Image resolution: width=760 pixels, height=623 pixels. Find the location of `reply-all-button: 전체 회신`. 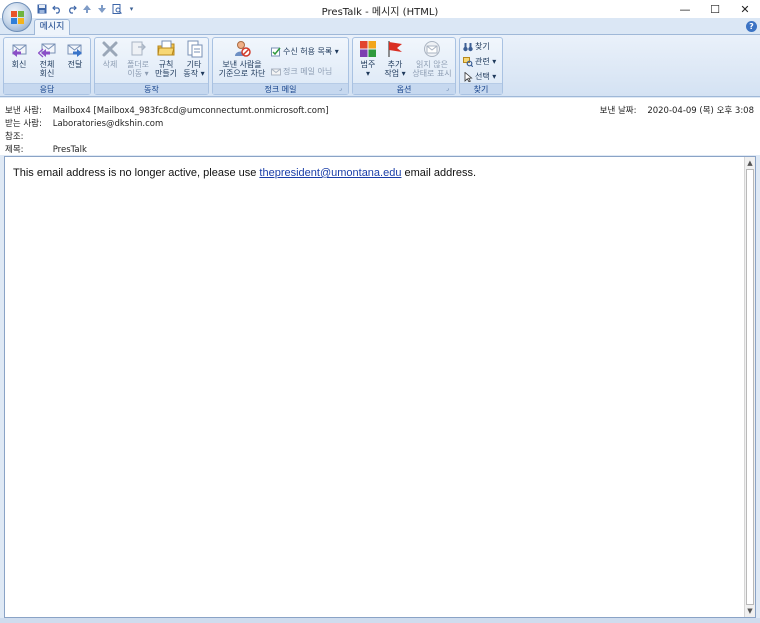

reply-all-button: 전체 회신 is located at coordinates (47, 59).